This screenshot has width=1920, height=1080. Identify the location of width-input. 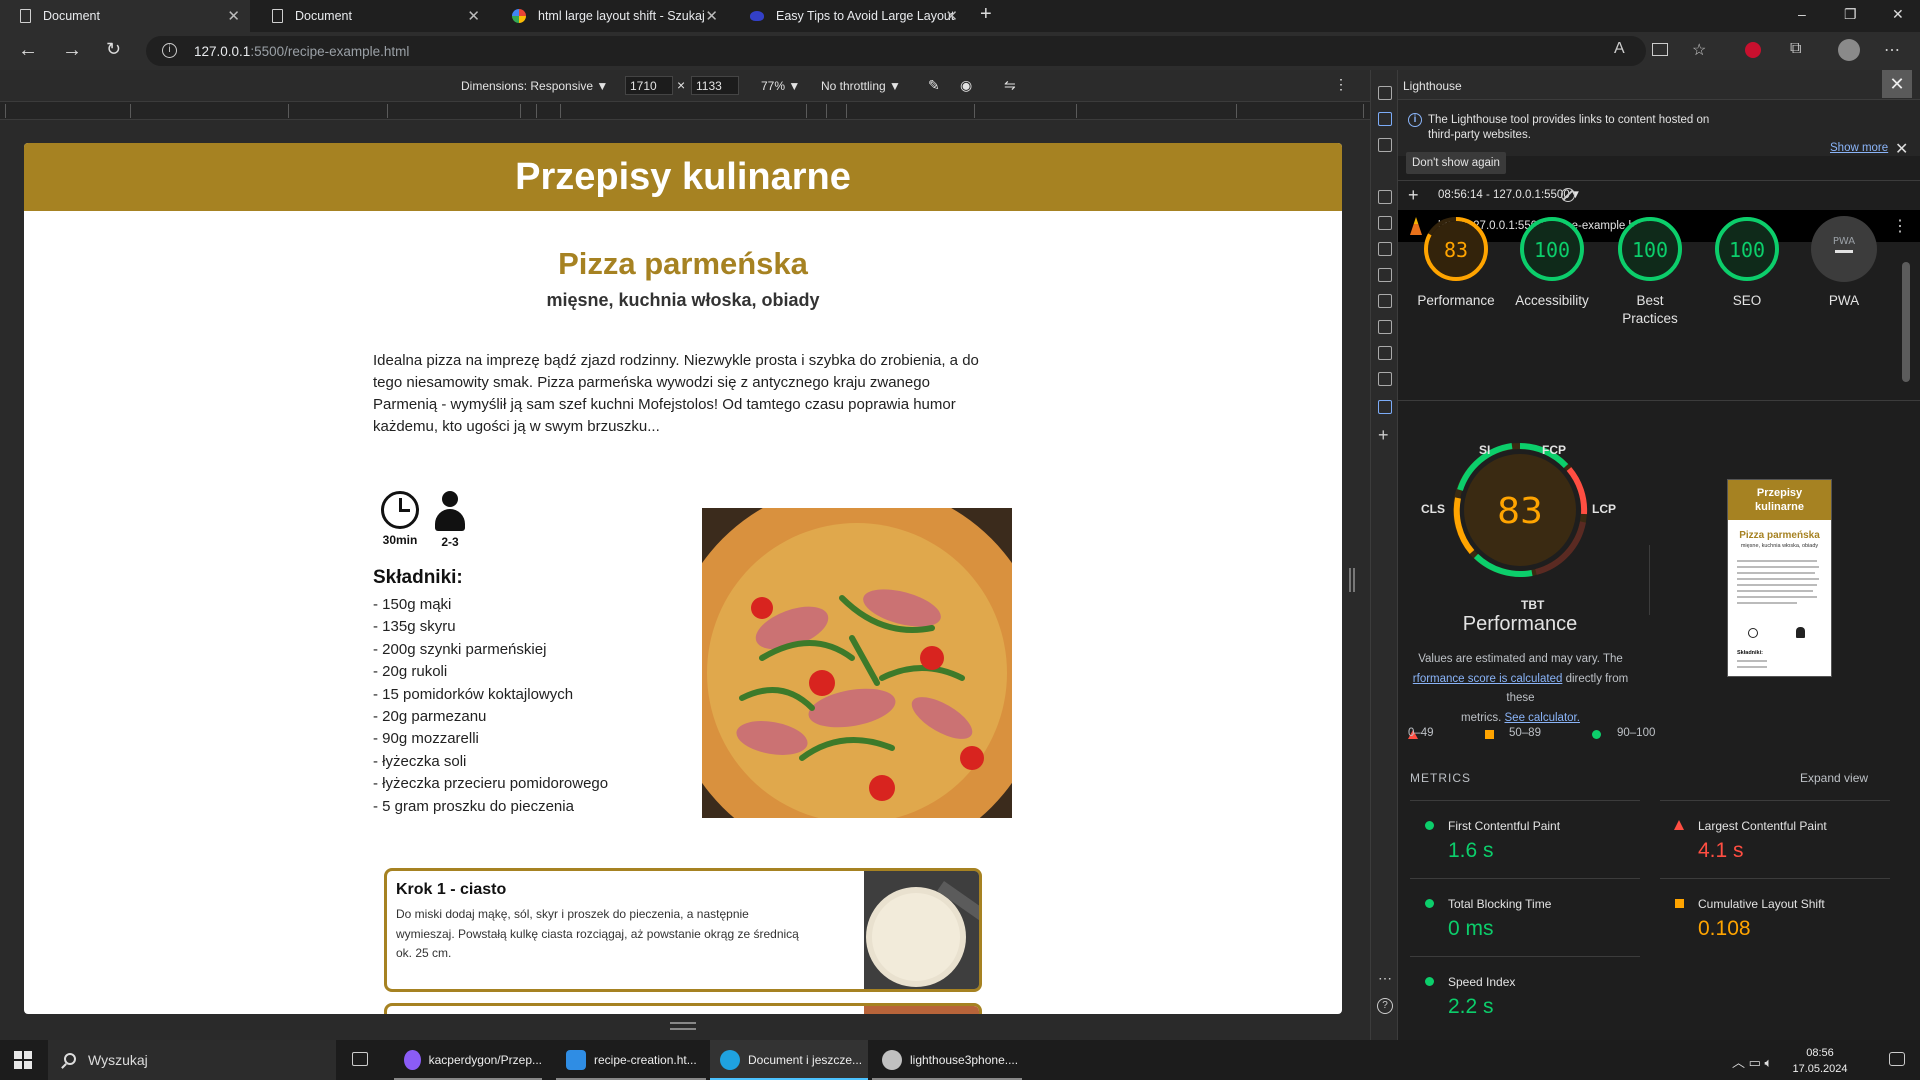
(649, 85).